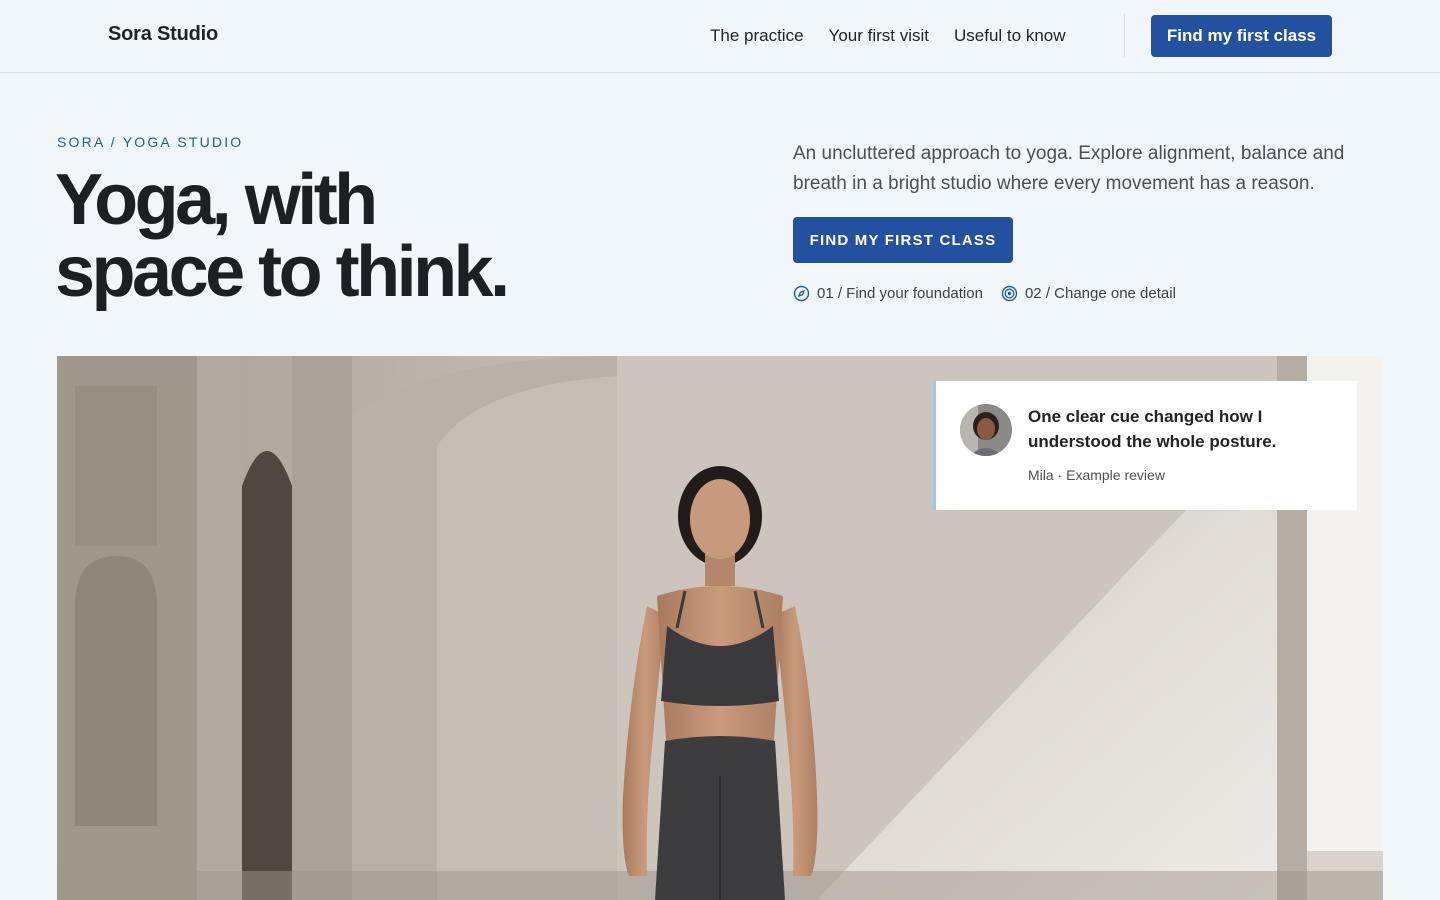 This screenshot has height=900, width=1440. What do you see at coordinates (1010, 36) in the screenshot?
I see `nav-link-useful-to-know: Useful to know` at bounding box center [1010, 36].